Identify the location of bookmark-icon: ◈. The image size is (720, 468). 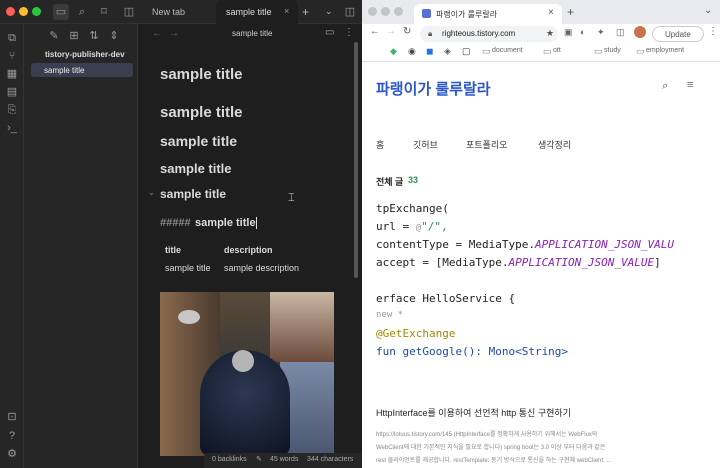
(447, 51).